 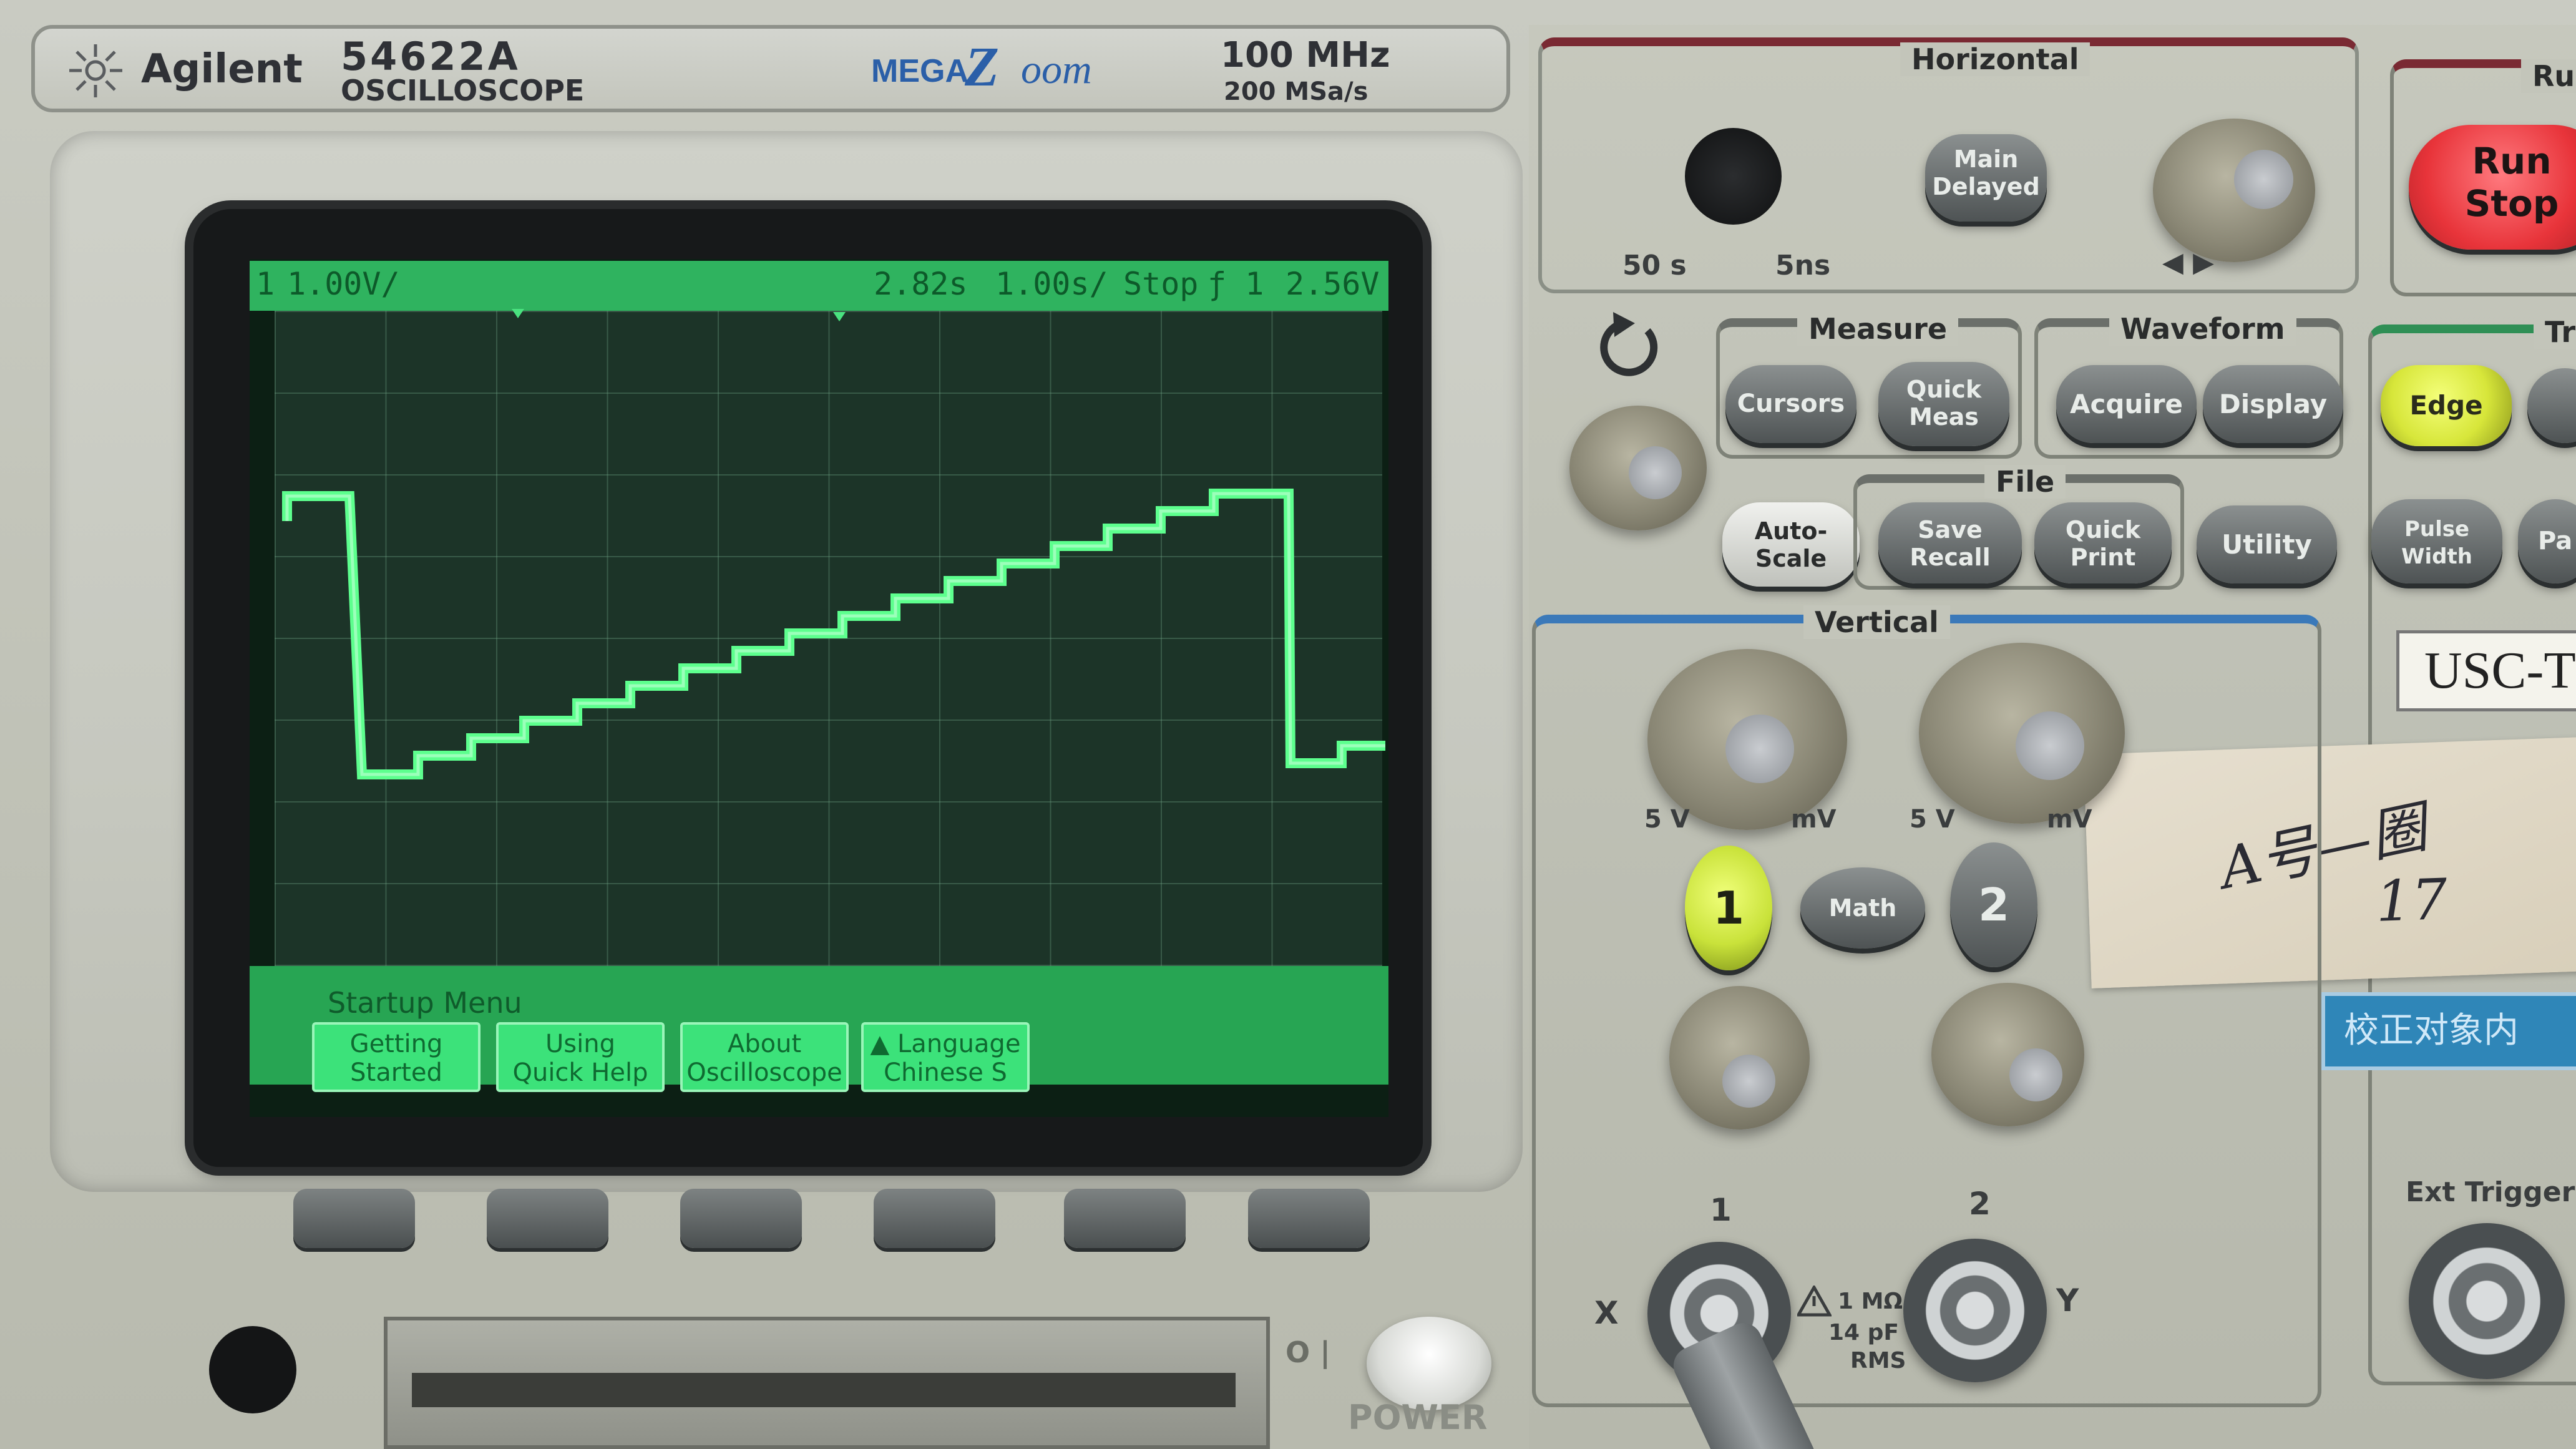 What do you see at coordinates (2500, 671) in the screenshot?
I see `usc-label-text: USC-T` at bounding box center [2500, 671].